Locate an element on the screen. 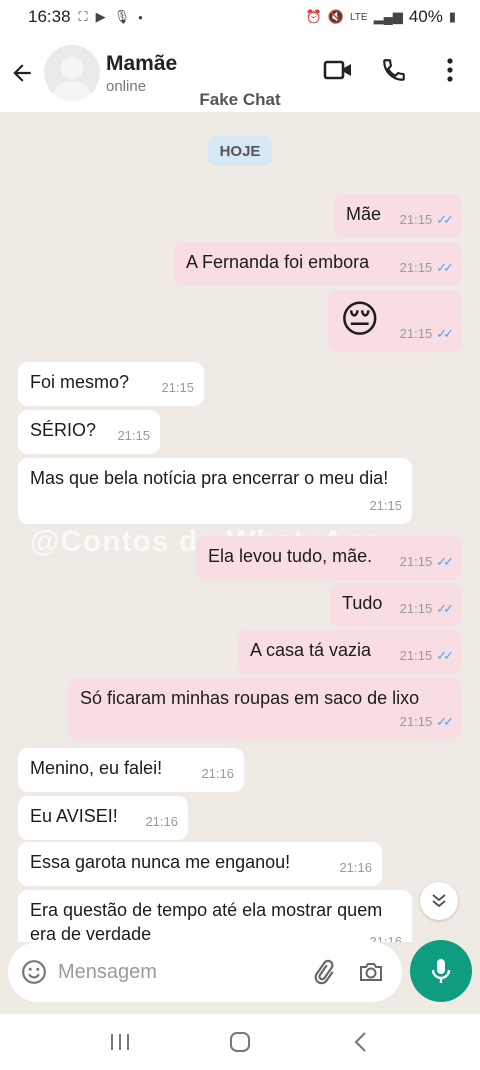  message-text: Eu AVISEI! is located at coordinates (74, 816).